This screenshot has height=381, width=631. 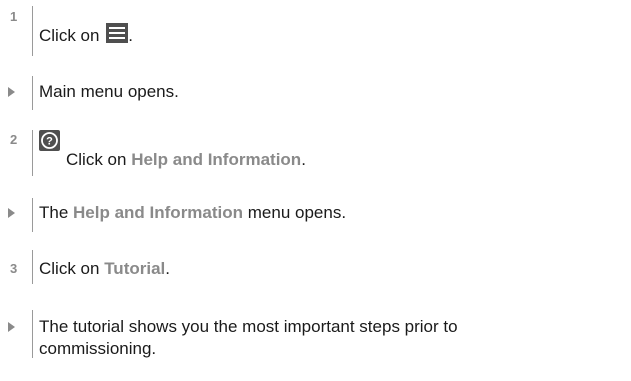 What do you see at coordinates (295, 212) in the screenshot?
I see `result-2-text-after: menu opens.` at bounding box center [295, 212].